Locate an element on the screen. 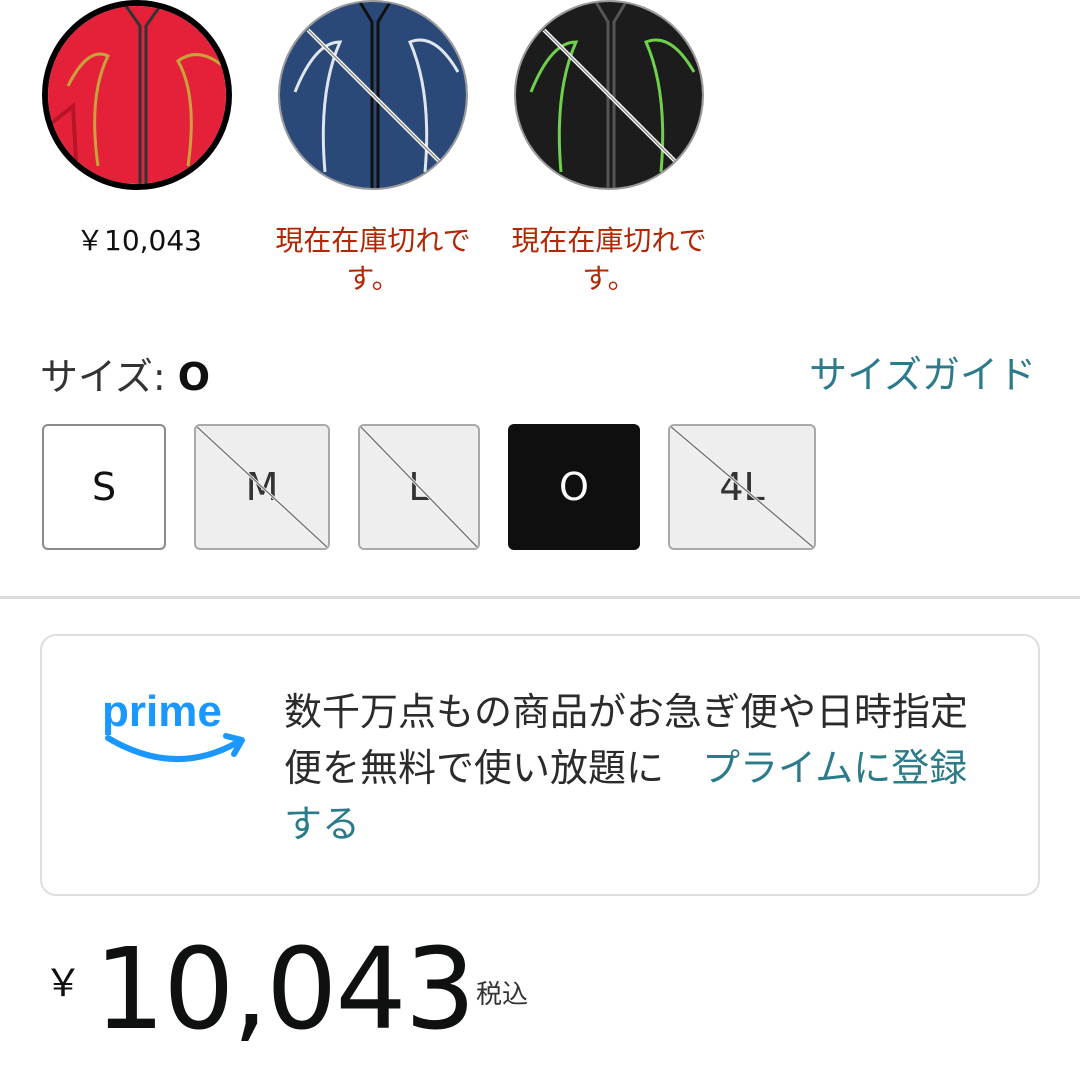  size-selected-value: O is located at coordinates (194, 377).